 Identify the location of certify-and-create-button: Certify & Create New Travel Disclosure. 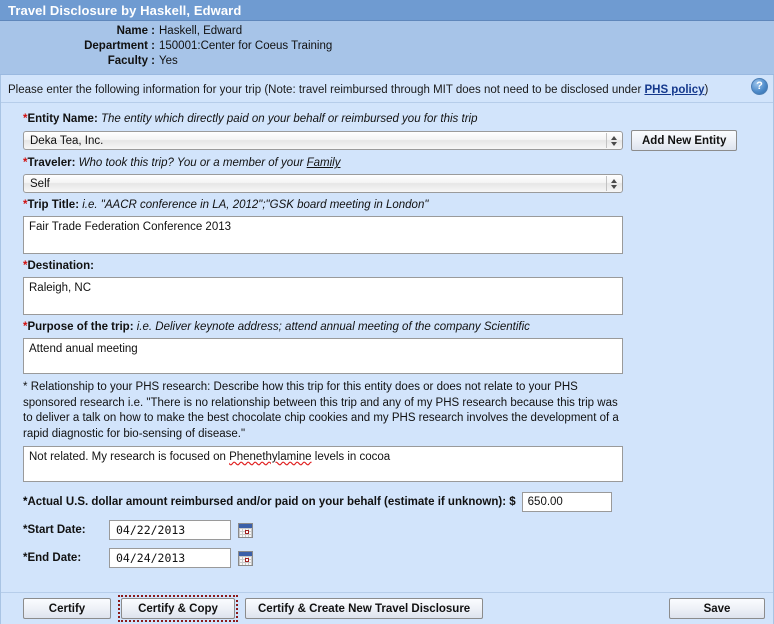
(364, 608).